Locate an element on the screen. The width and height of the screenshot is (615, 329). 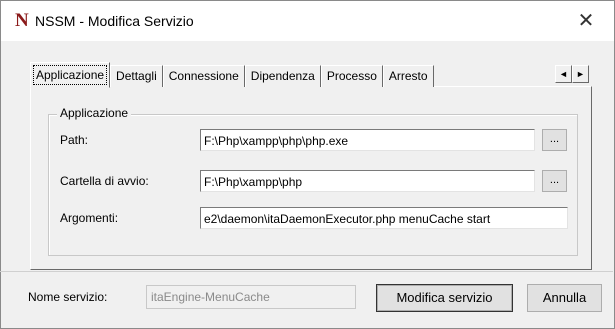
nssm-logo-icon: N is located at coordinates (22, 20).